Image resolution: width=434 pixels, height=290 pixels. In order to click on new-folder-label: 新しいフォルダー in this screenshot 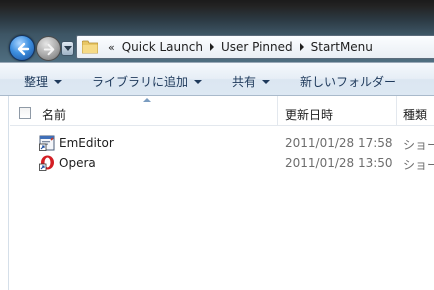, I will do `click(348, 82)`.